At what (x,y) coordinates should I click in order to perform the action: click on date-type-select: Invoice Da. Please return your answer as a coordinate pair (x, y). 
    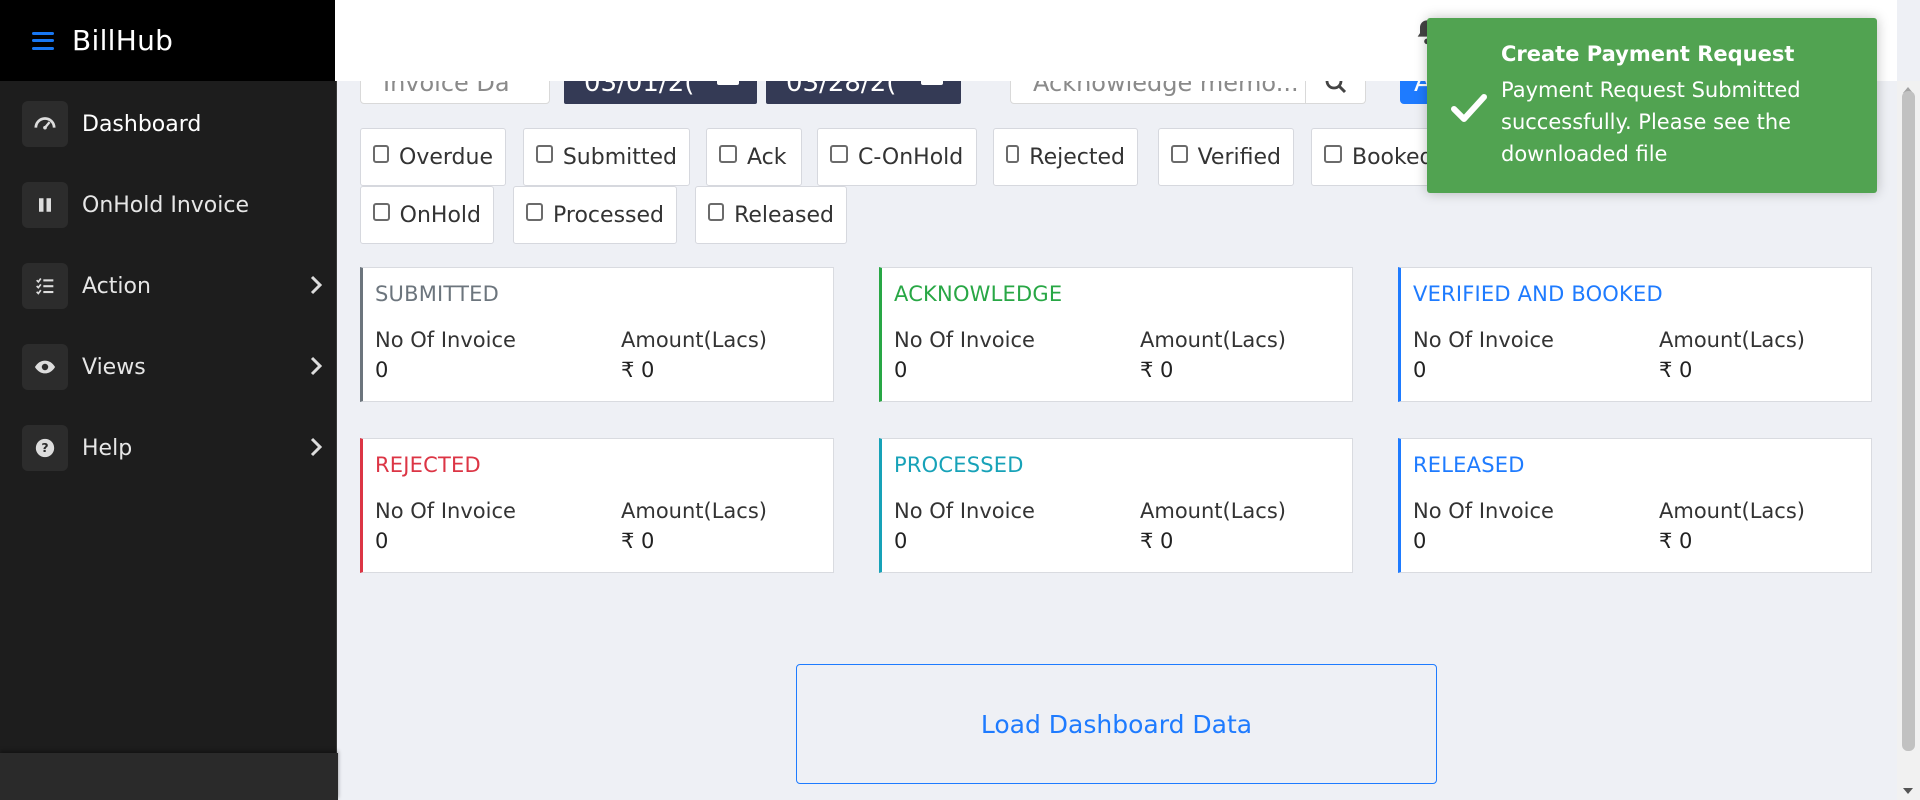
    Looking at the image, I should click on (455, 92).